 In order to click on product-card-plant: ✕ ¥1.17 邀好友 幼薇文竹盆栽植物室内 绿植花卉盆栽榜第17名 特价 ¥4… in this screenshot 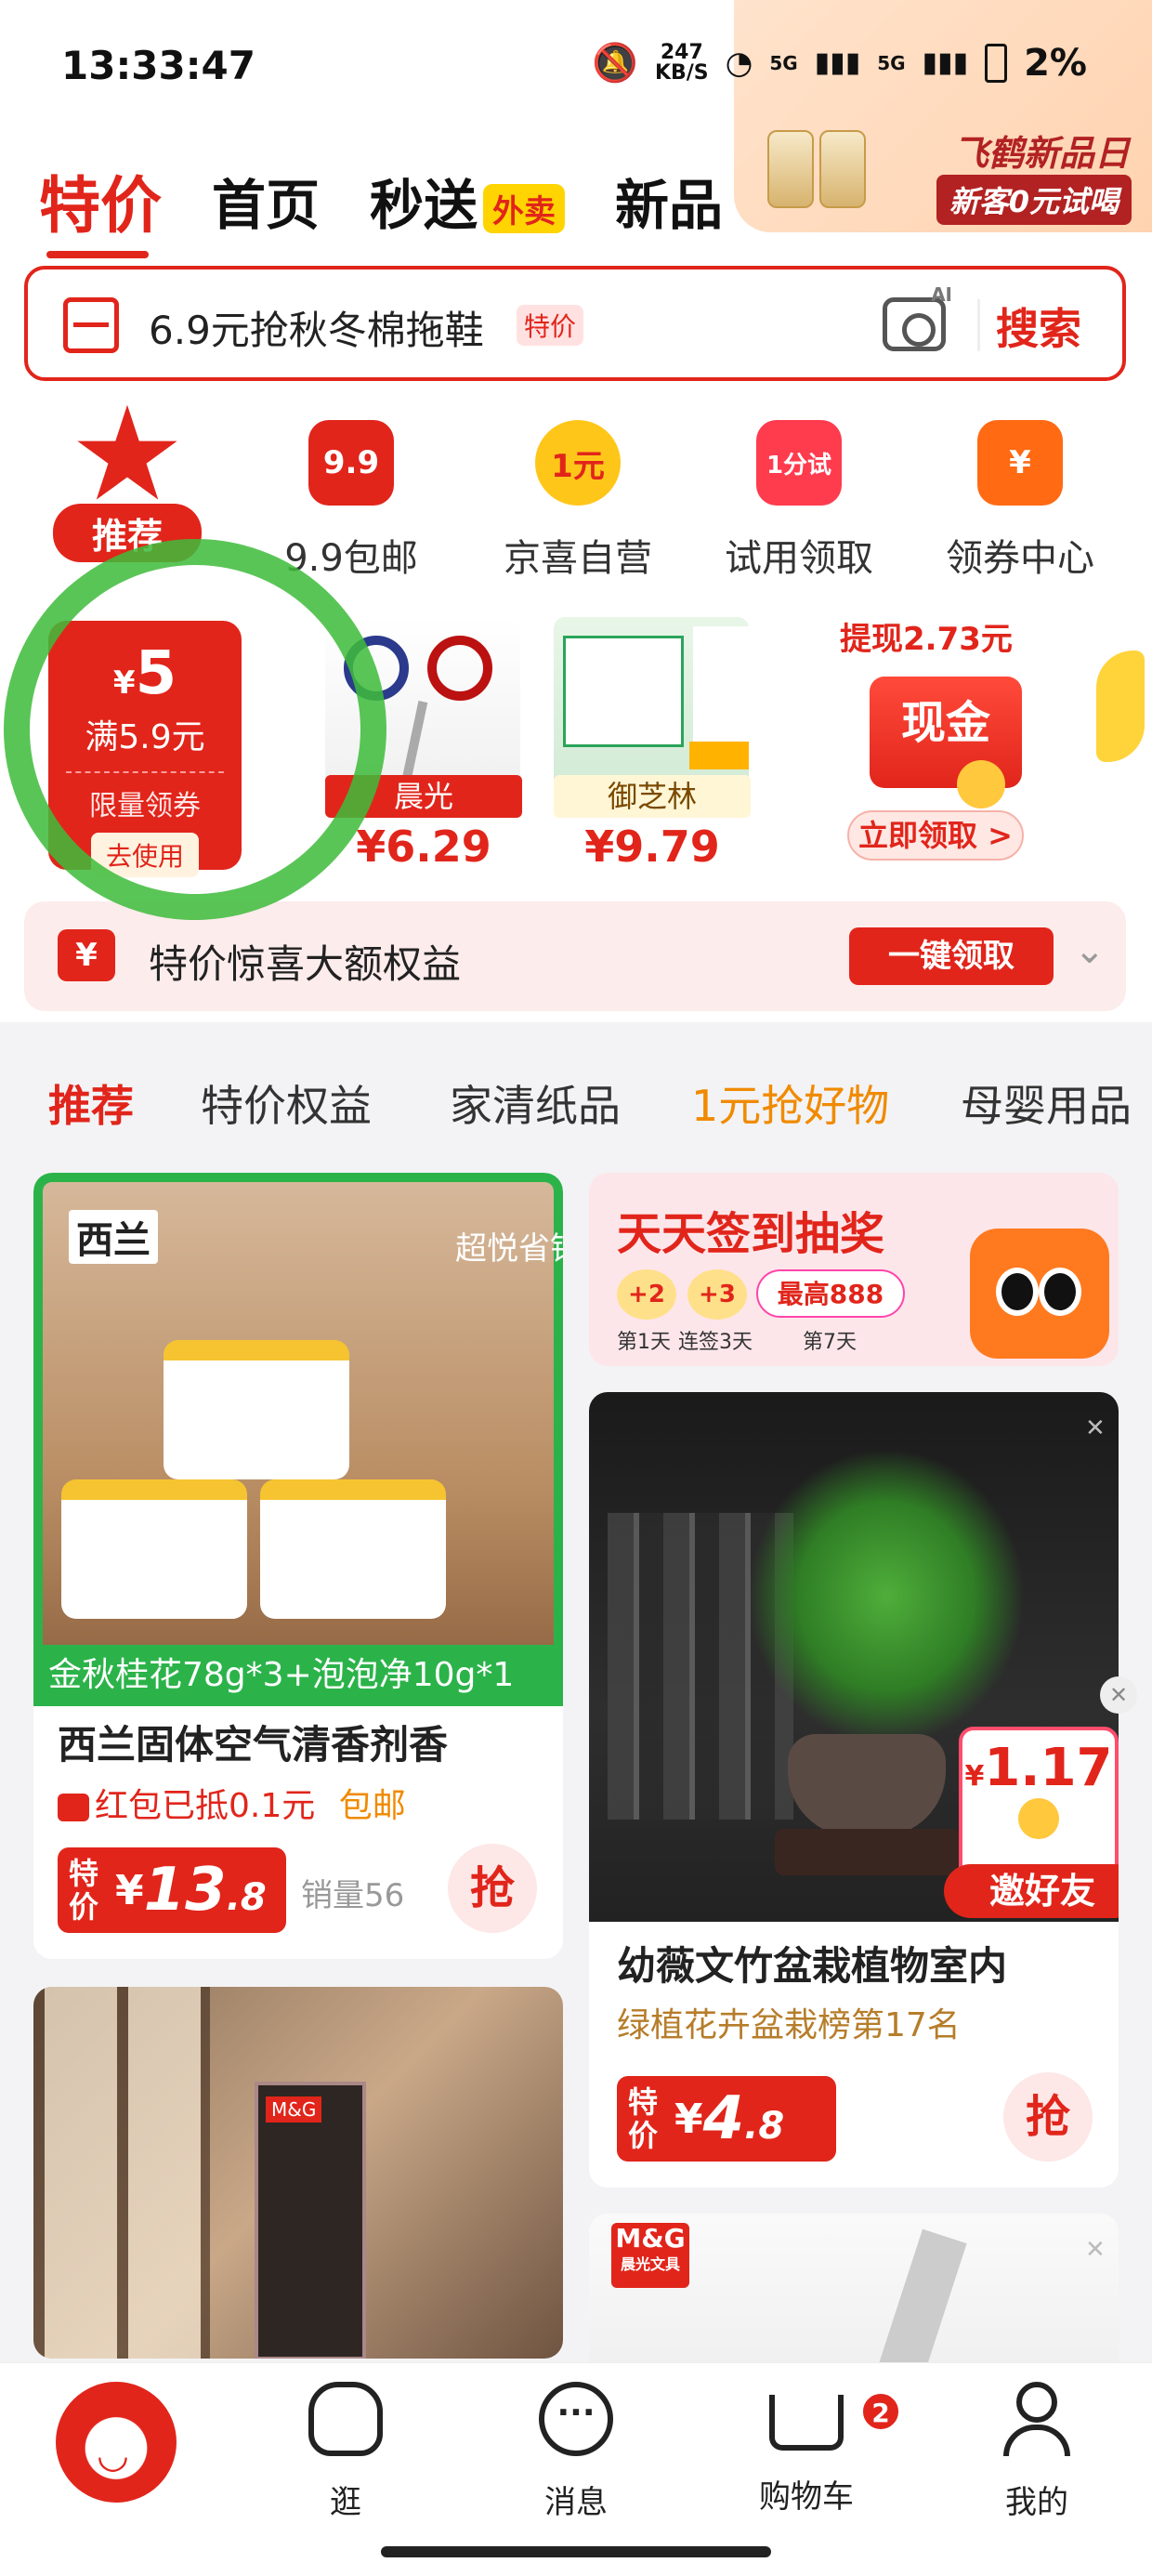, I will do `click(854, 1790)`.